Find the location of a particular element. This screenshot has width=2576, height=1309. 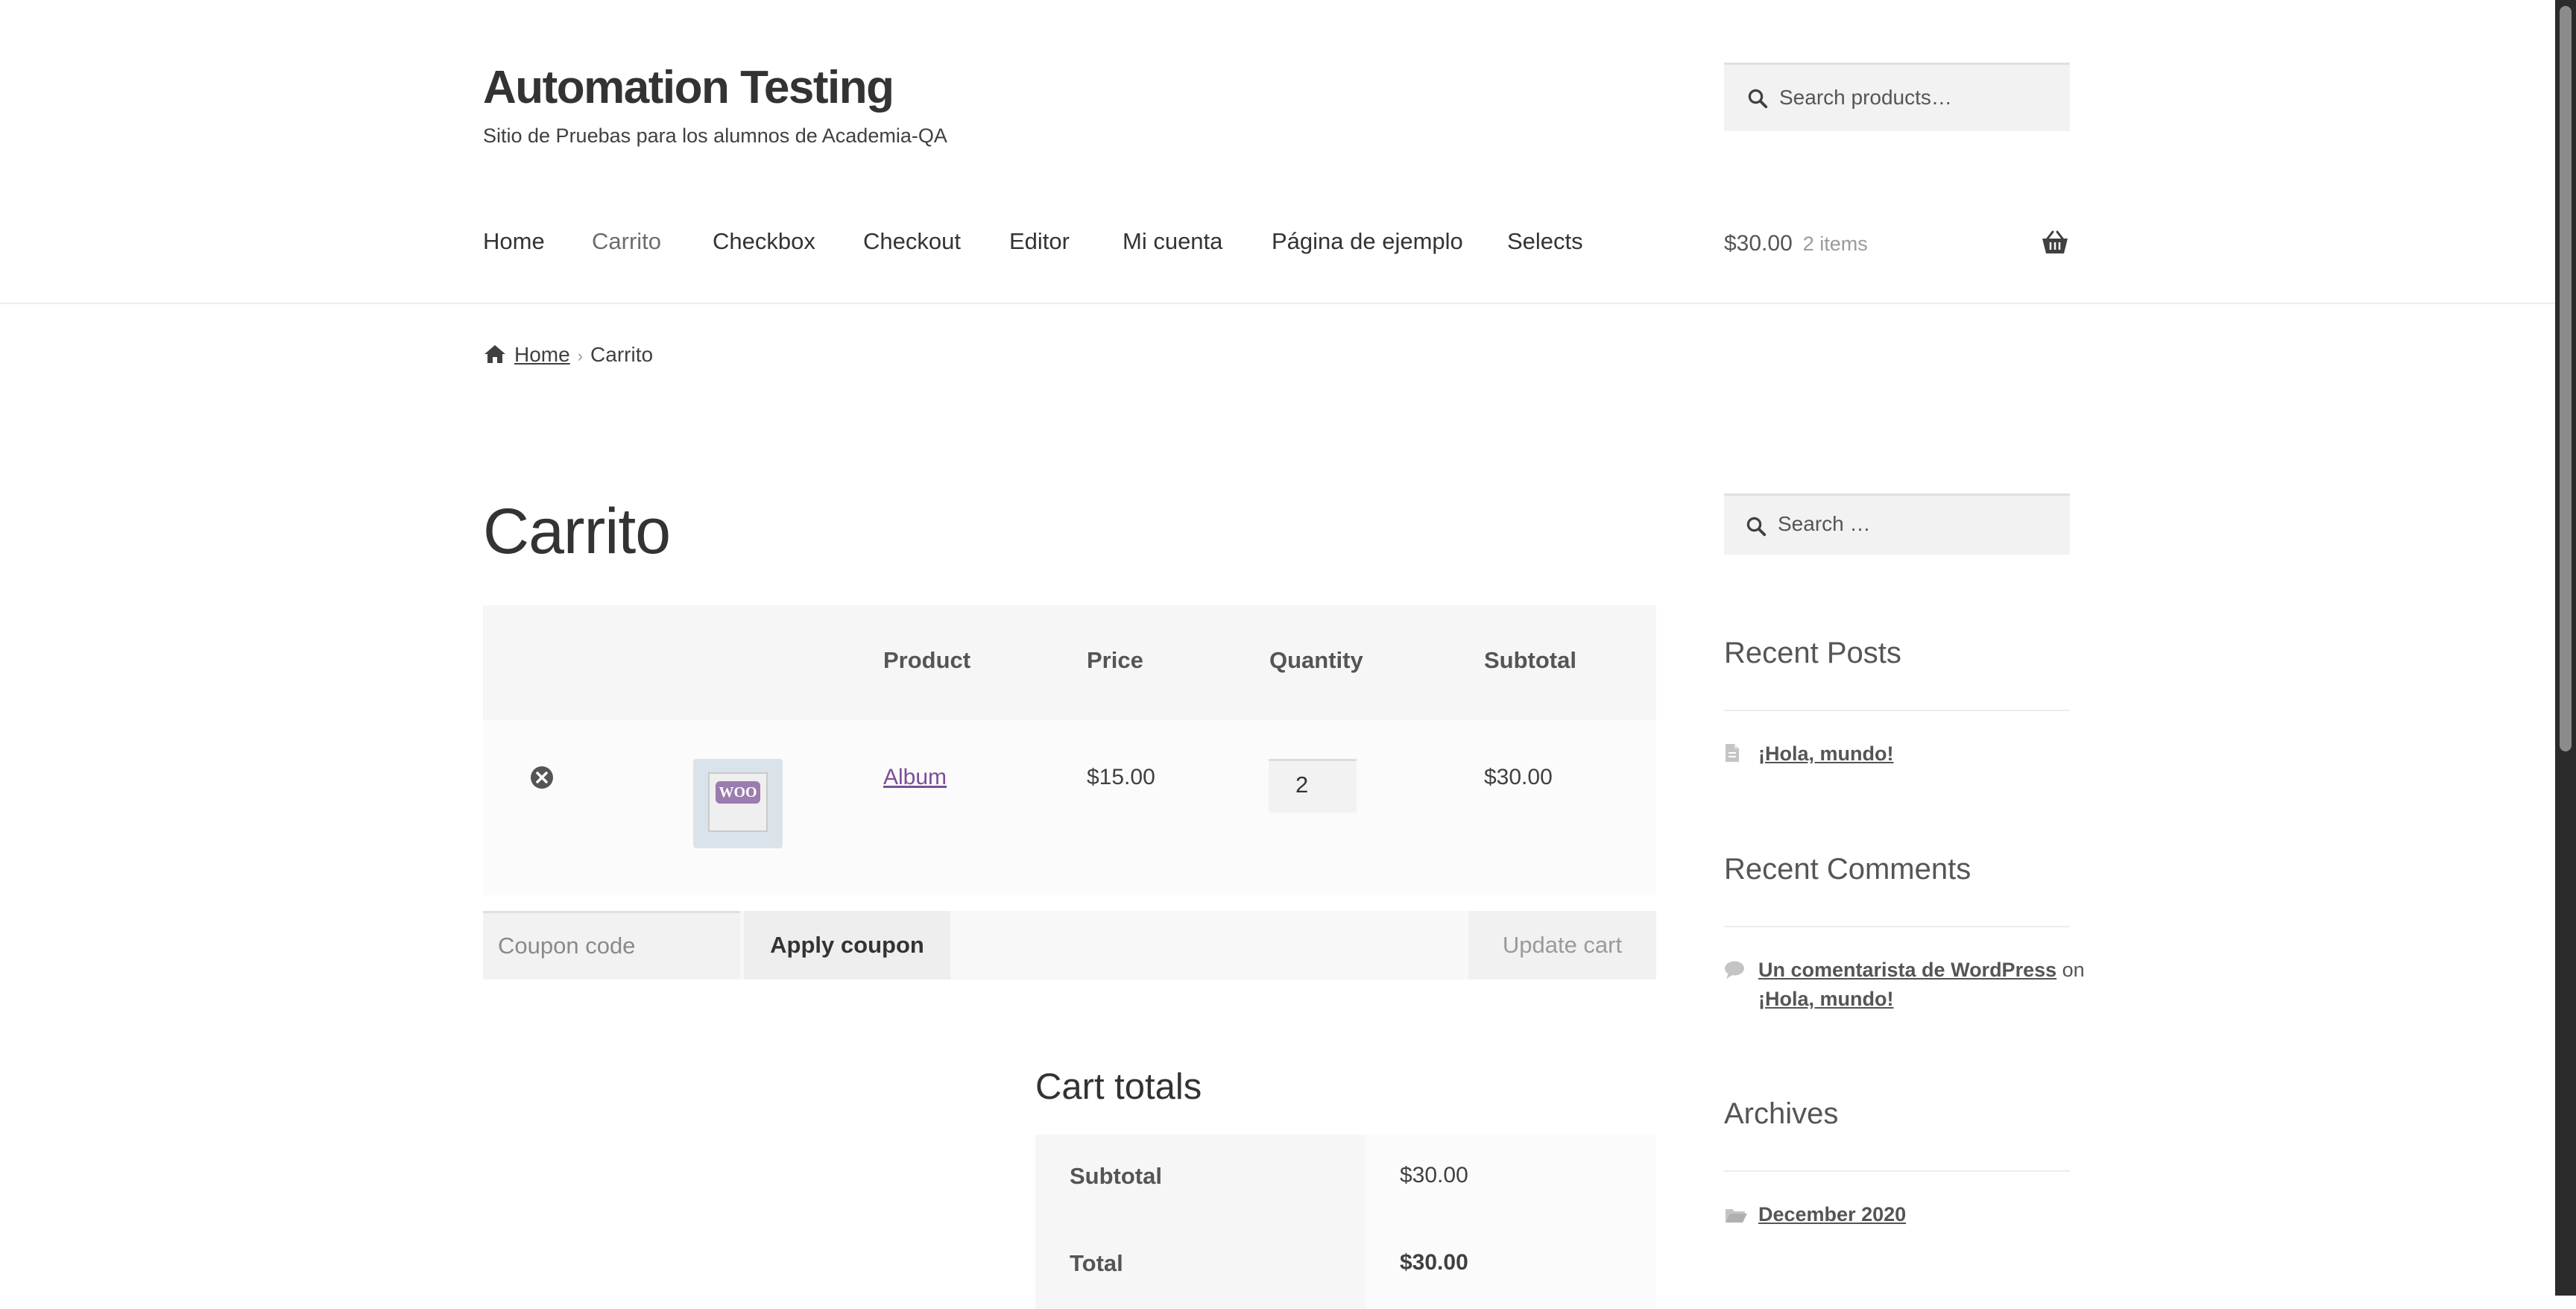

totals-label-cell: Subtotal is located at coordinates (1200, 1178).